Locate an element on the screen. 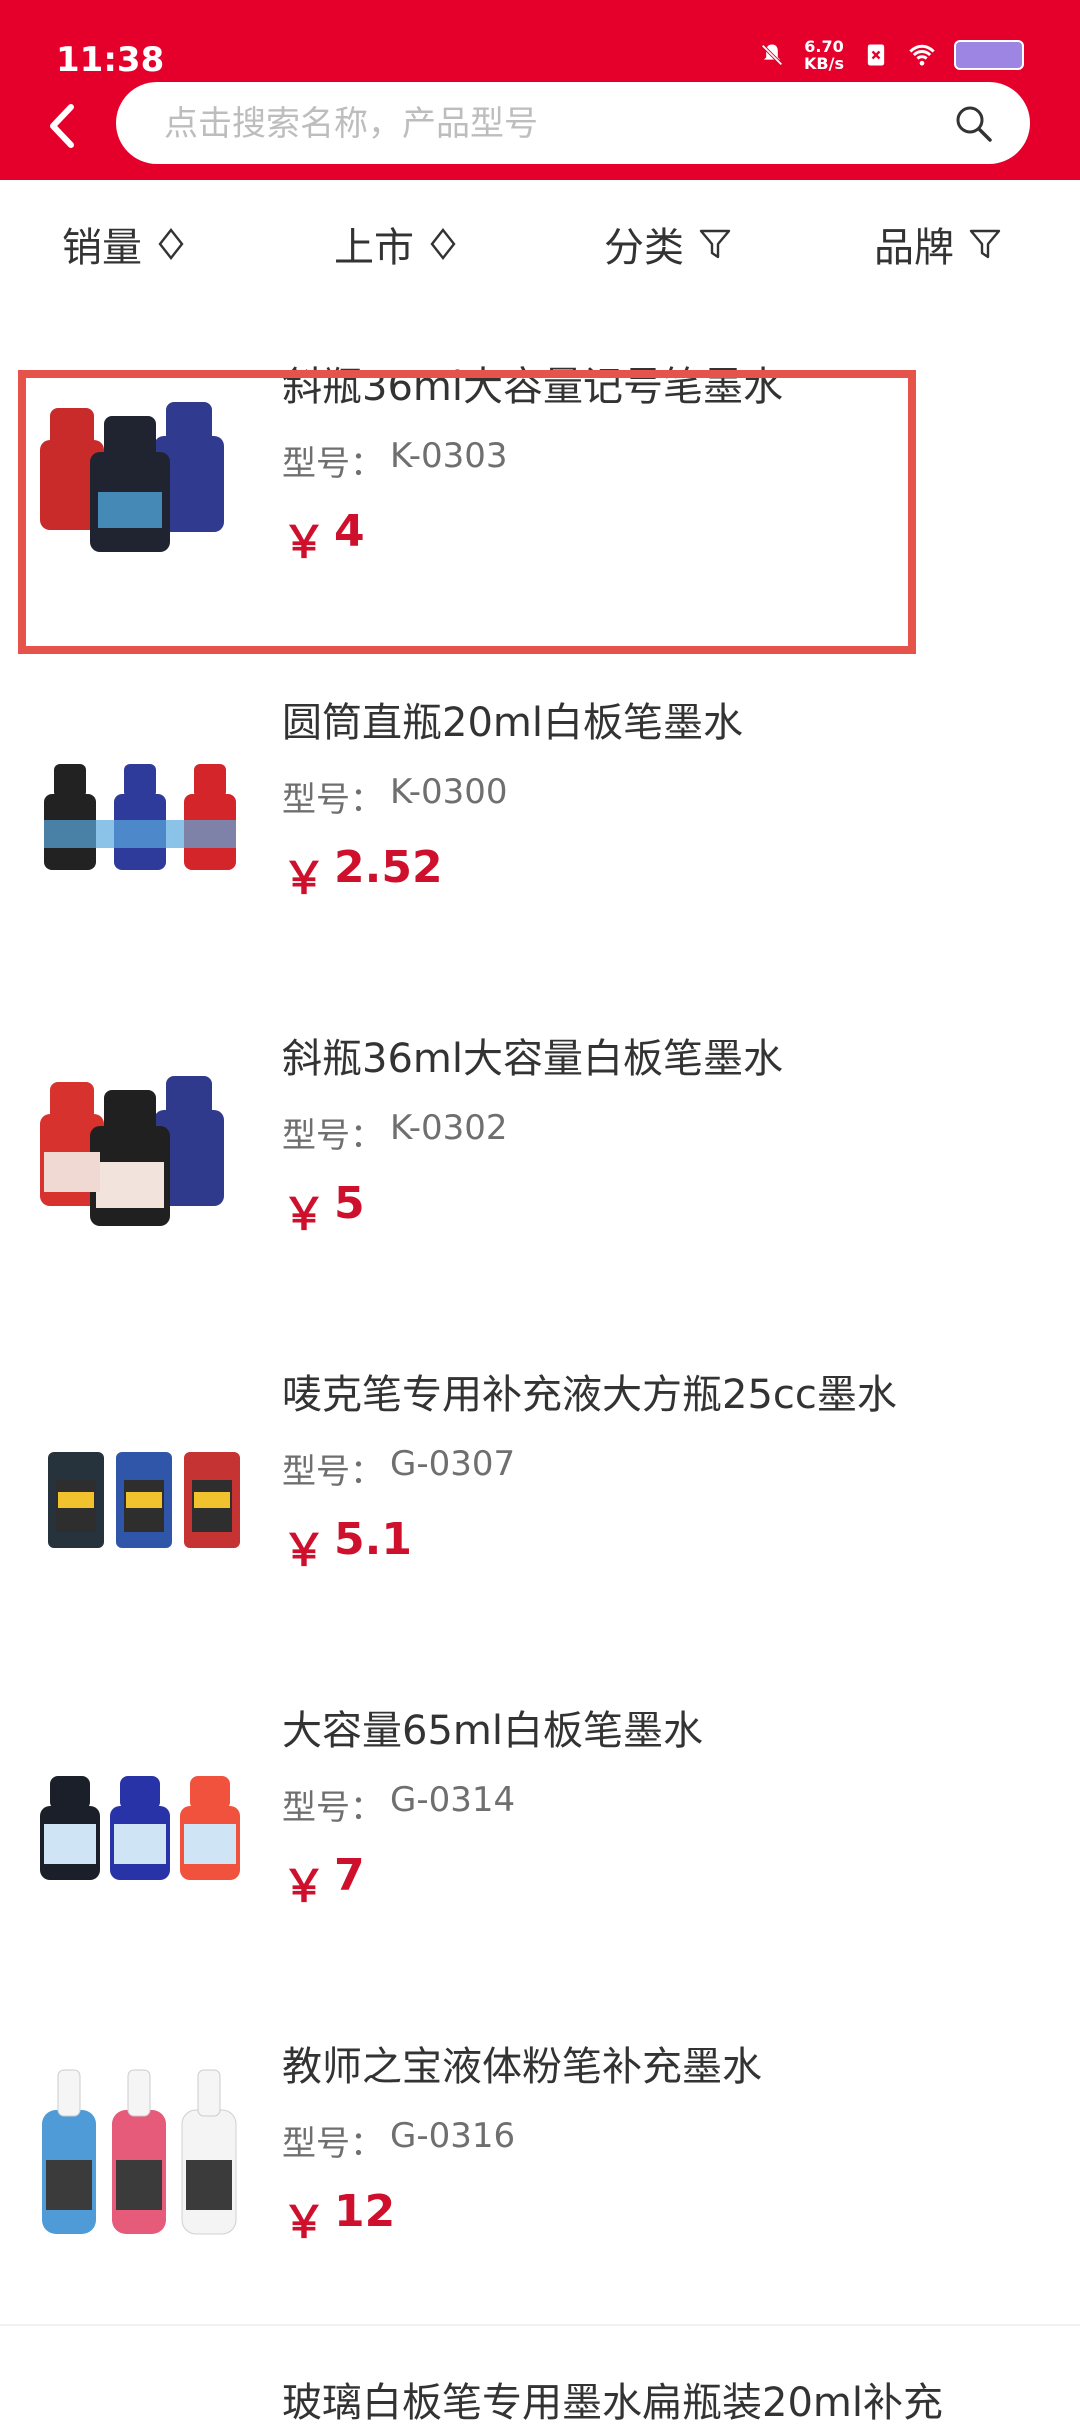 This screenshot has height=2428, width=1080. filter-category-label: 分类 is located at coordinates (644, 248).